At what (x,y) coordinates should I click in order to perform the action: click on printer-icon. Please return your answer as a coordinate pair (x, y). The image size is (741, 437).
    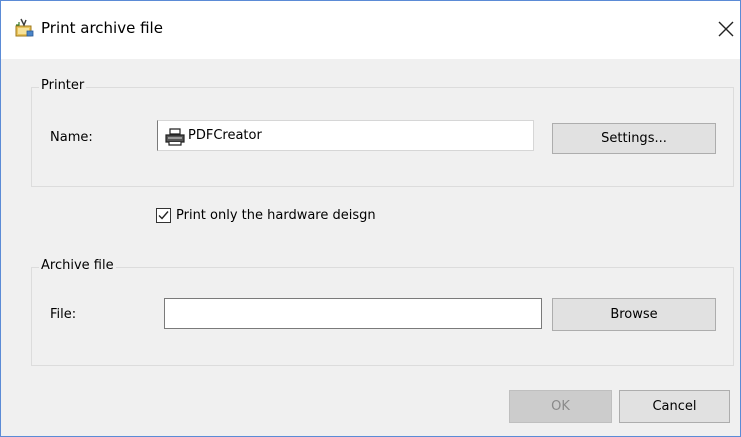
    Looking at the image, I should click on (175, 137).